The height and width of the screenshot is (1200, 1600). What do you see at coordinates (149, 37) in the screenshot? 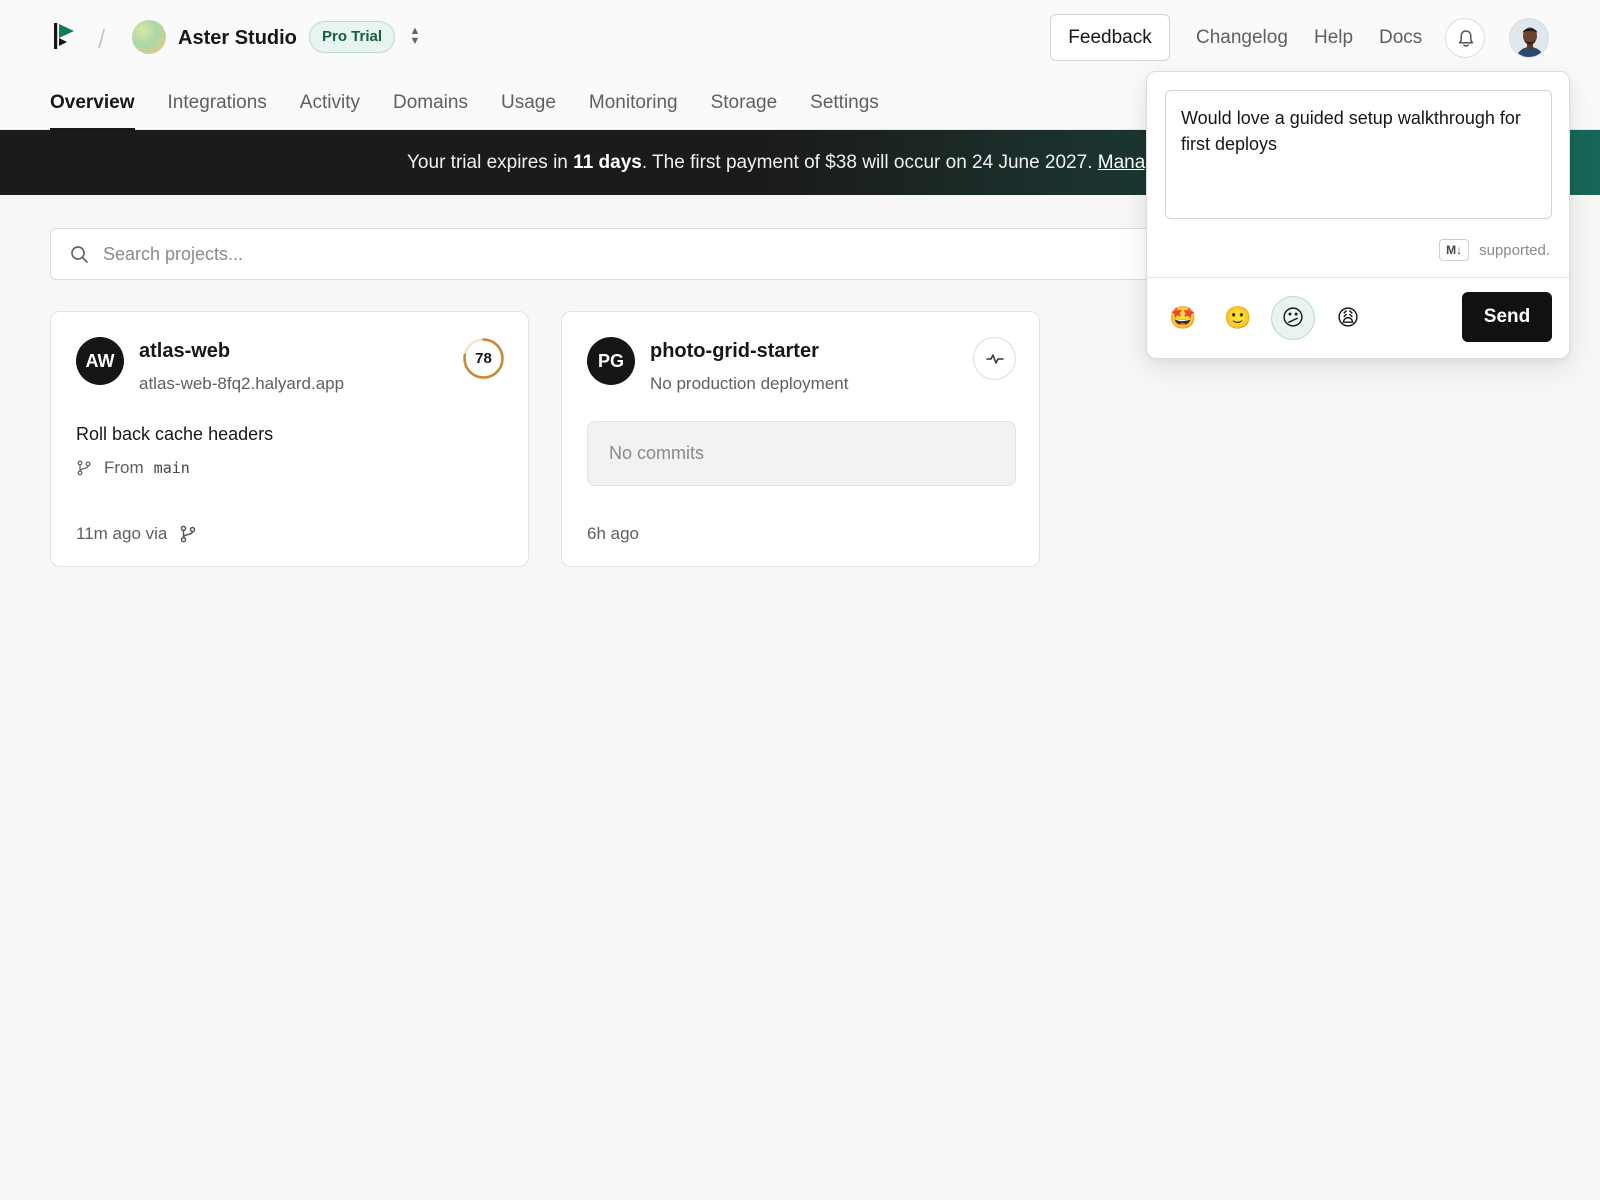
I see `team-avatar` at bounding box center [149, 37].